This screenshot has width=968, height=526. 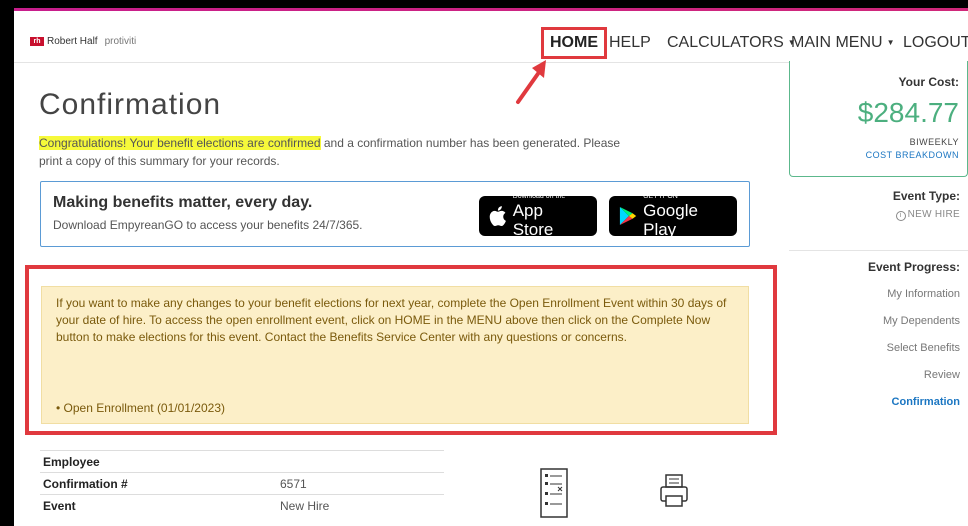 I want to click on enrollment-form-icon, so click(x=555, y=493).